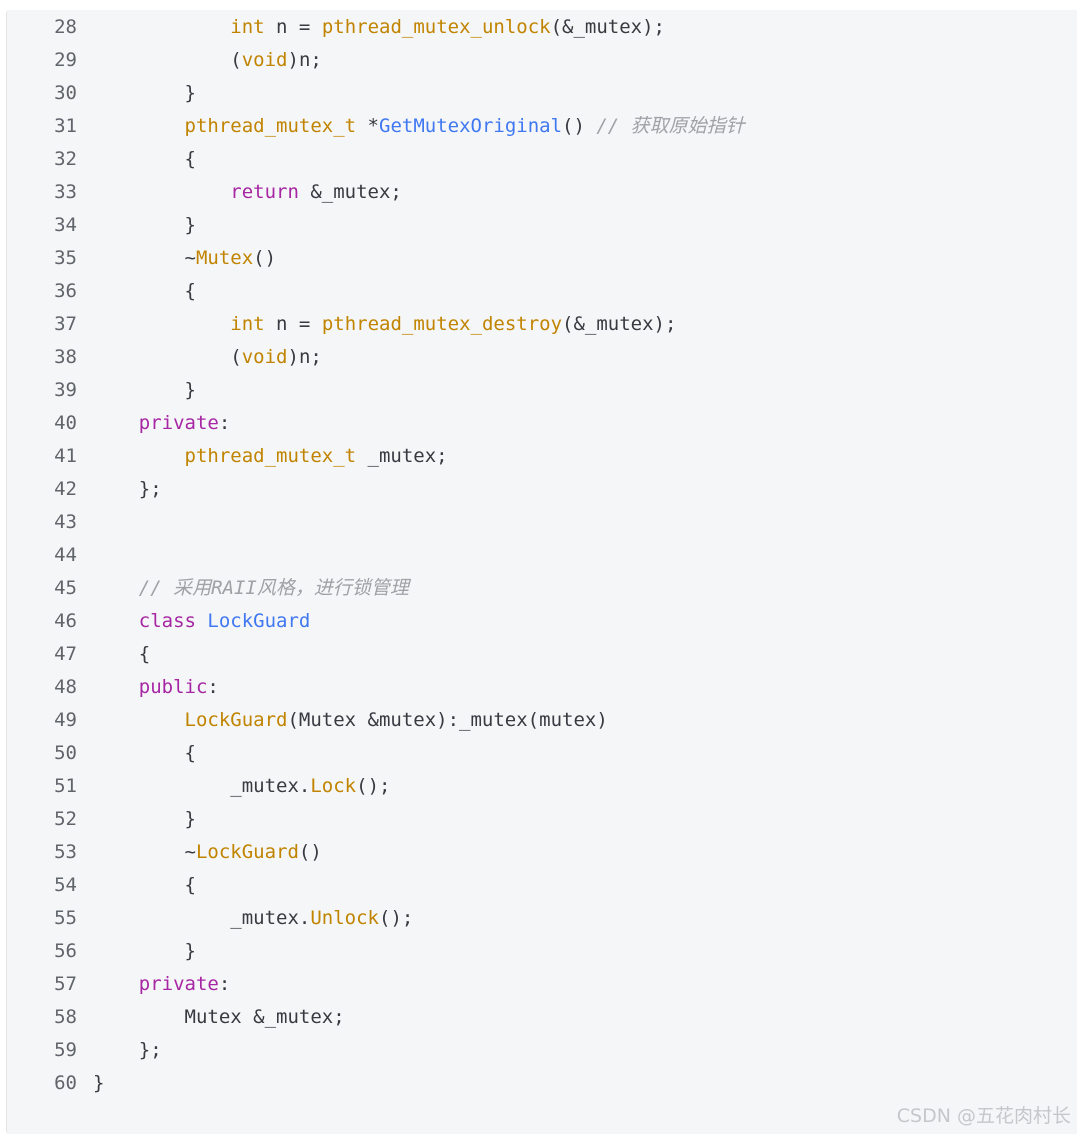 The height and width of the screenshot is (1134, 1077). I want to click on code-line: 49 LockGuard(Mutex &mutex):_mutex(mutex), so click(542, 720).